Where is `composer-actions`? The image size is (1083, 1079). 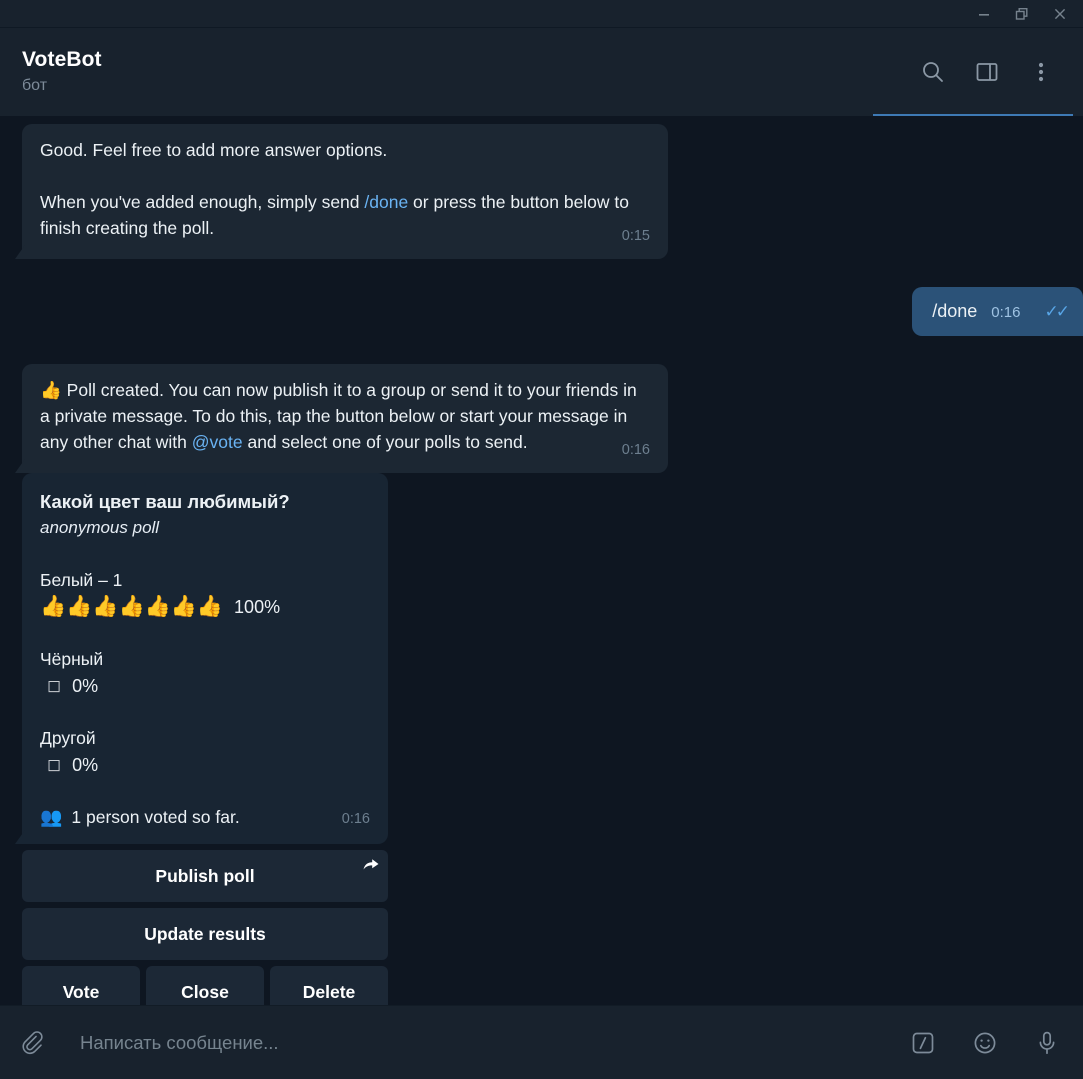 composer-actions is located at coordinates (985, 1043).